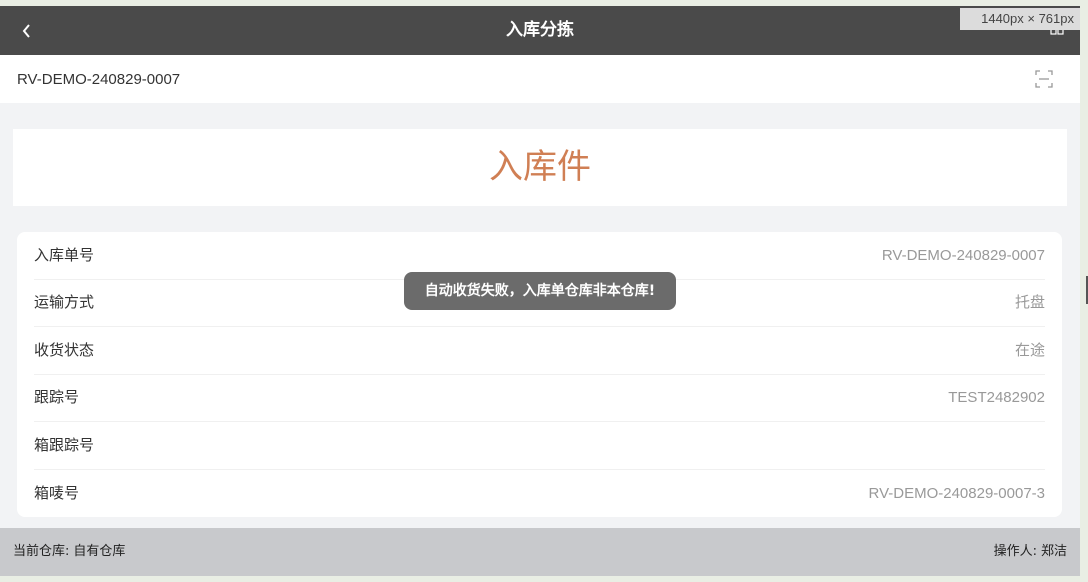  I want to click on detail-value: RV-DEMO-240829-0007-3, so click(956, 493).